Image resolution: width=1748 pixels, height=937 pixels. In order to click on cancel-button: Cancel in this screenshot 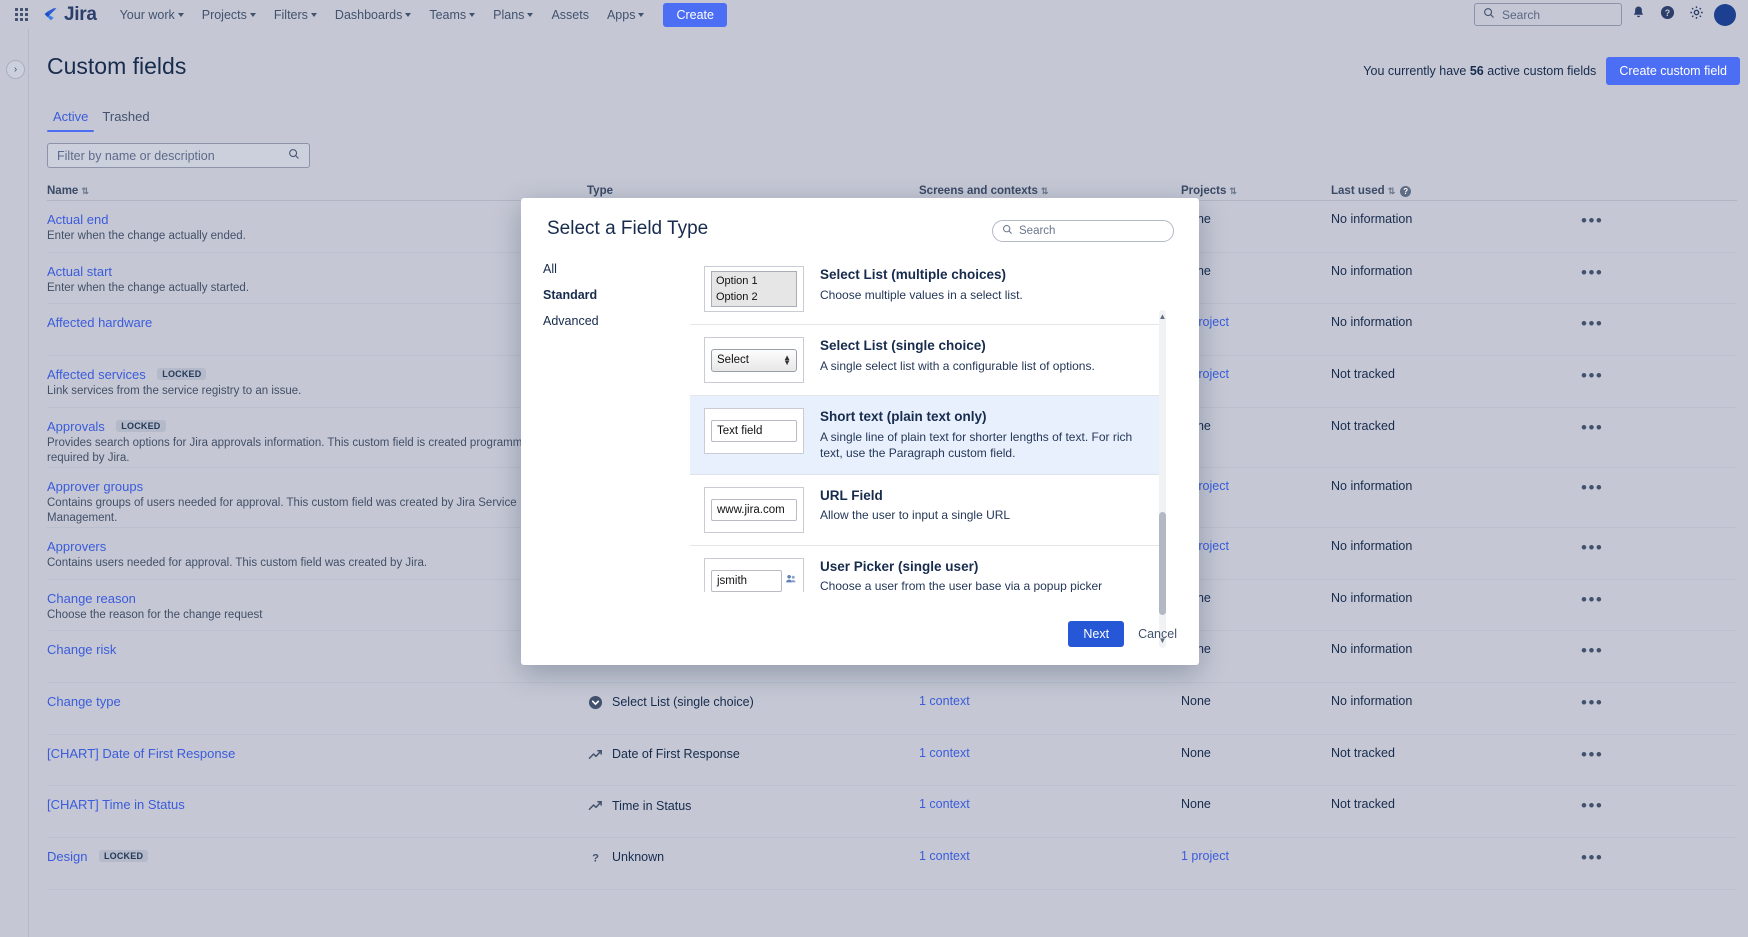, I will do `click(1157, 634)`.